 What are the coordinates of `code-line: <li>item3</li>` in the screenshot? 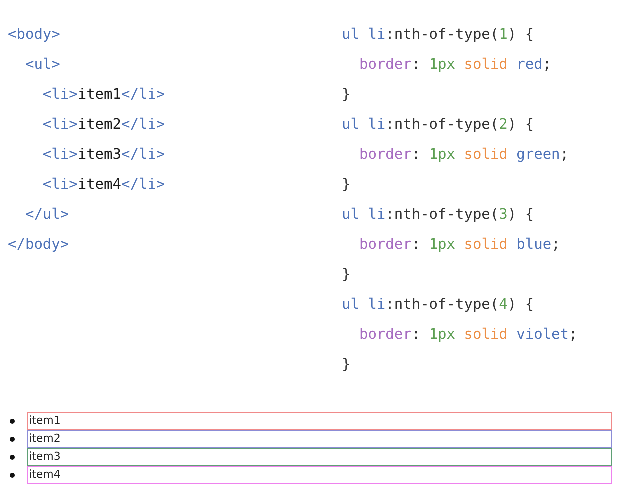 It's located at (104, 155).